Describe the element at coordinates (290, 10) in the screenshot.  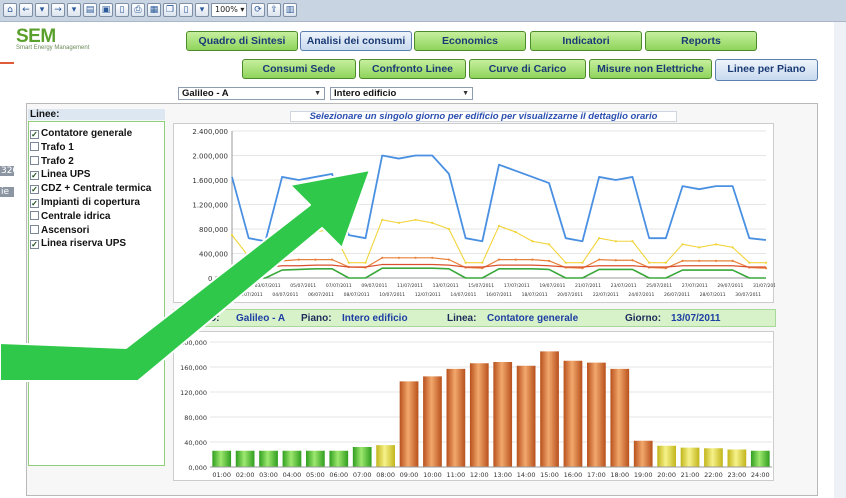
I see `chart-icon: ▥` at that location.